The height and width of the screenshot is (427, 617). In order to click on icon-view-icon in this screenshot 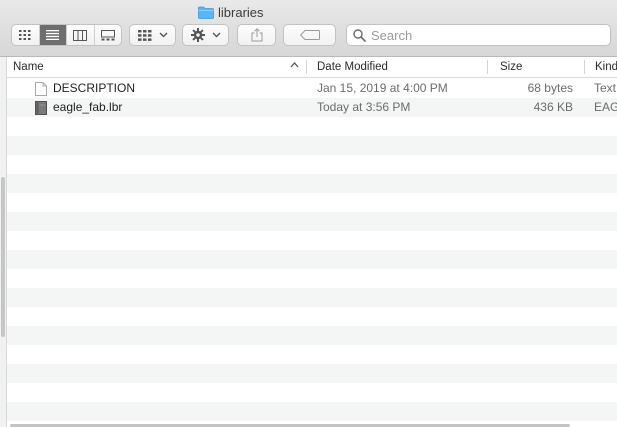, I will do `click(25, 35)`.